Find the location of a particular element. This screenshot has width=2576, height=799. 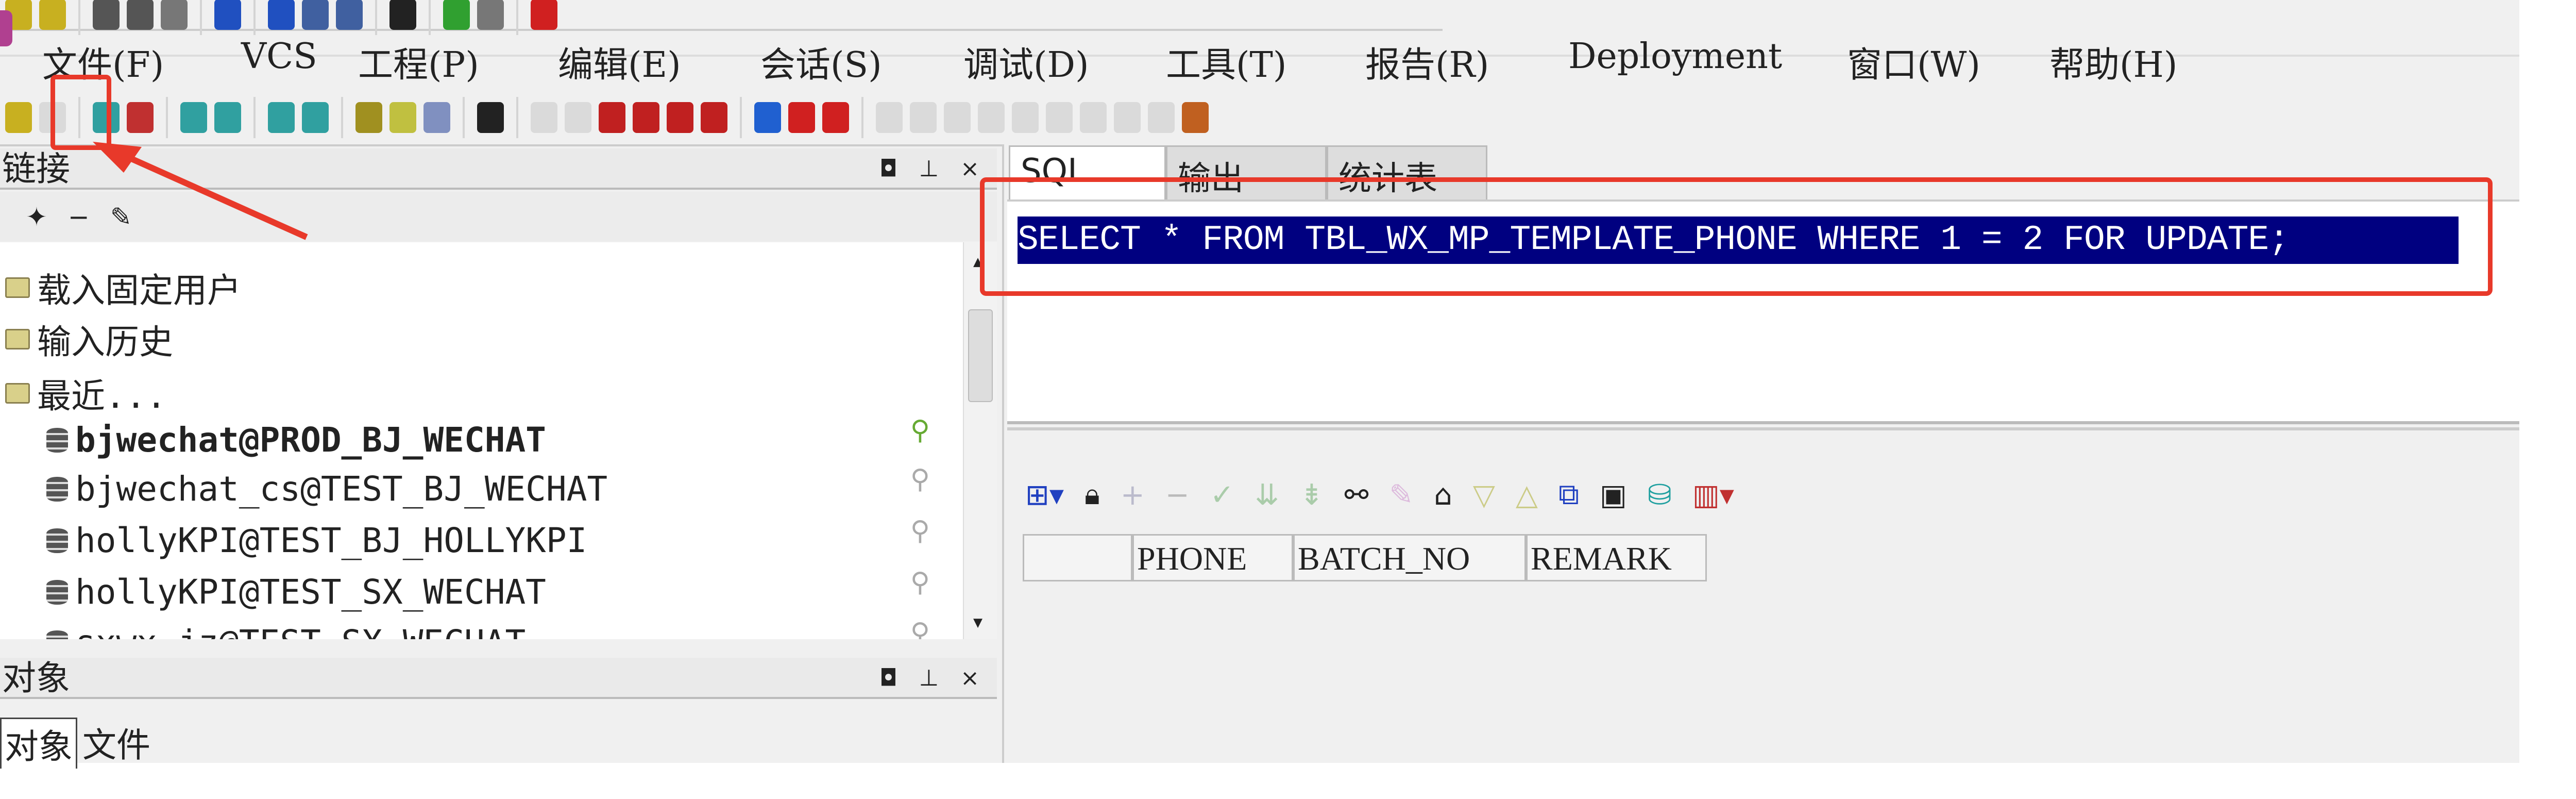

objects-tabs: 对象 文件 is located at coordinates (78, 743).